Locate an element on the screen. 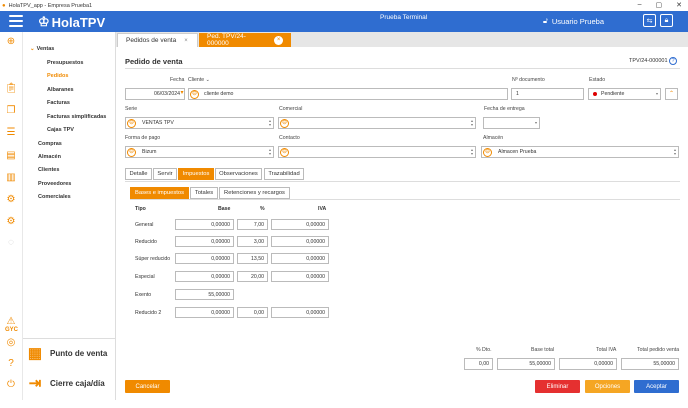  documents-icon: ❐ is located at coordinates (11, 111).